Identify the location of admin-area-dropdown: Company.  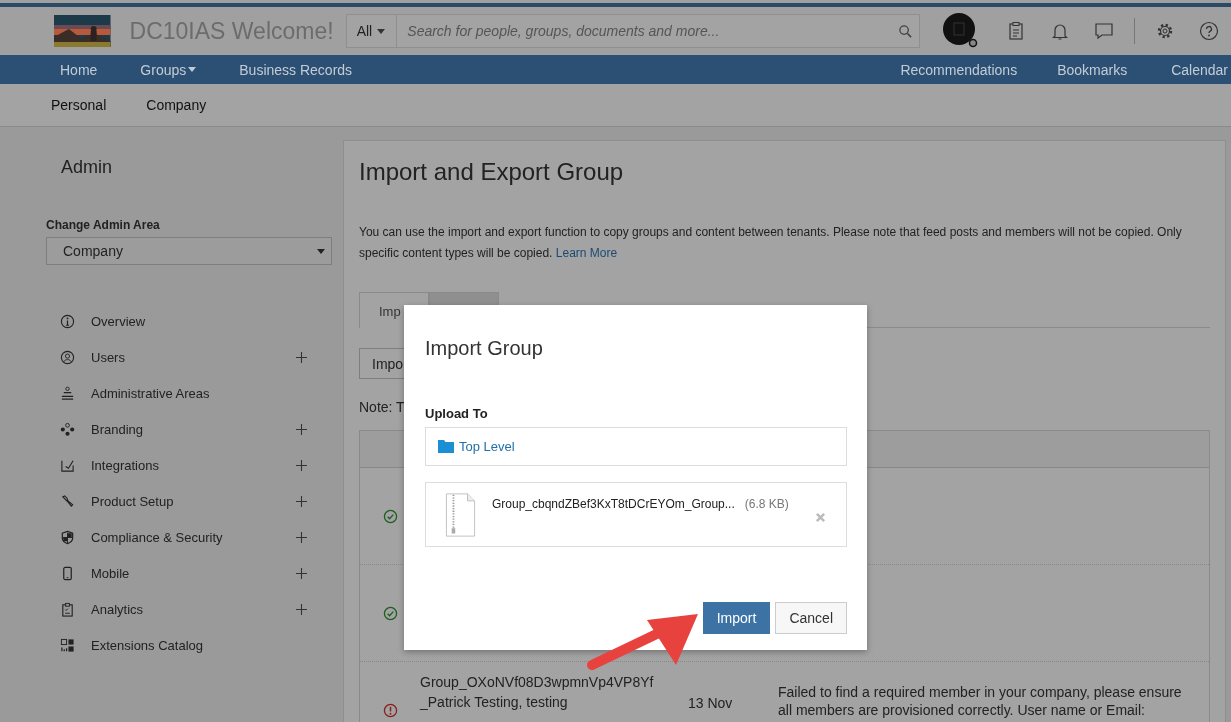
(189, 251).